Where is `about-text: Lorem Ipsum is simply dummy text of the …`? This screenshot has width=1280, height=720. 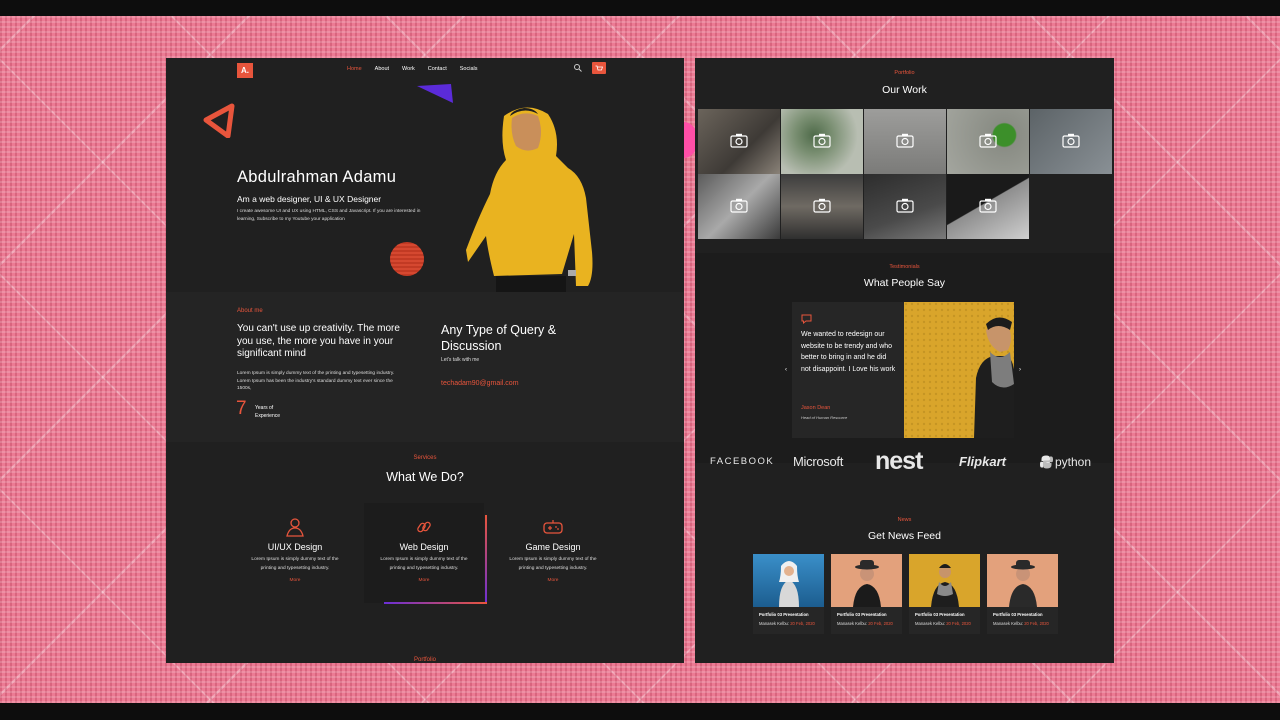
about-text: Lorem Ipsum is simply dummy text of the … is located at coordinates (316, 381).